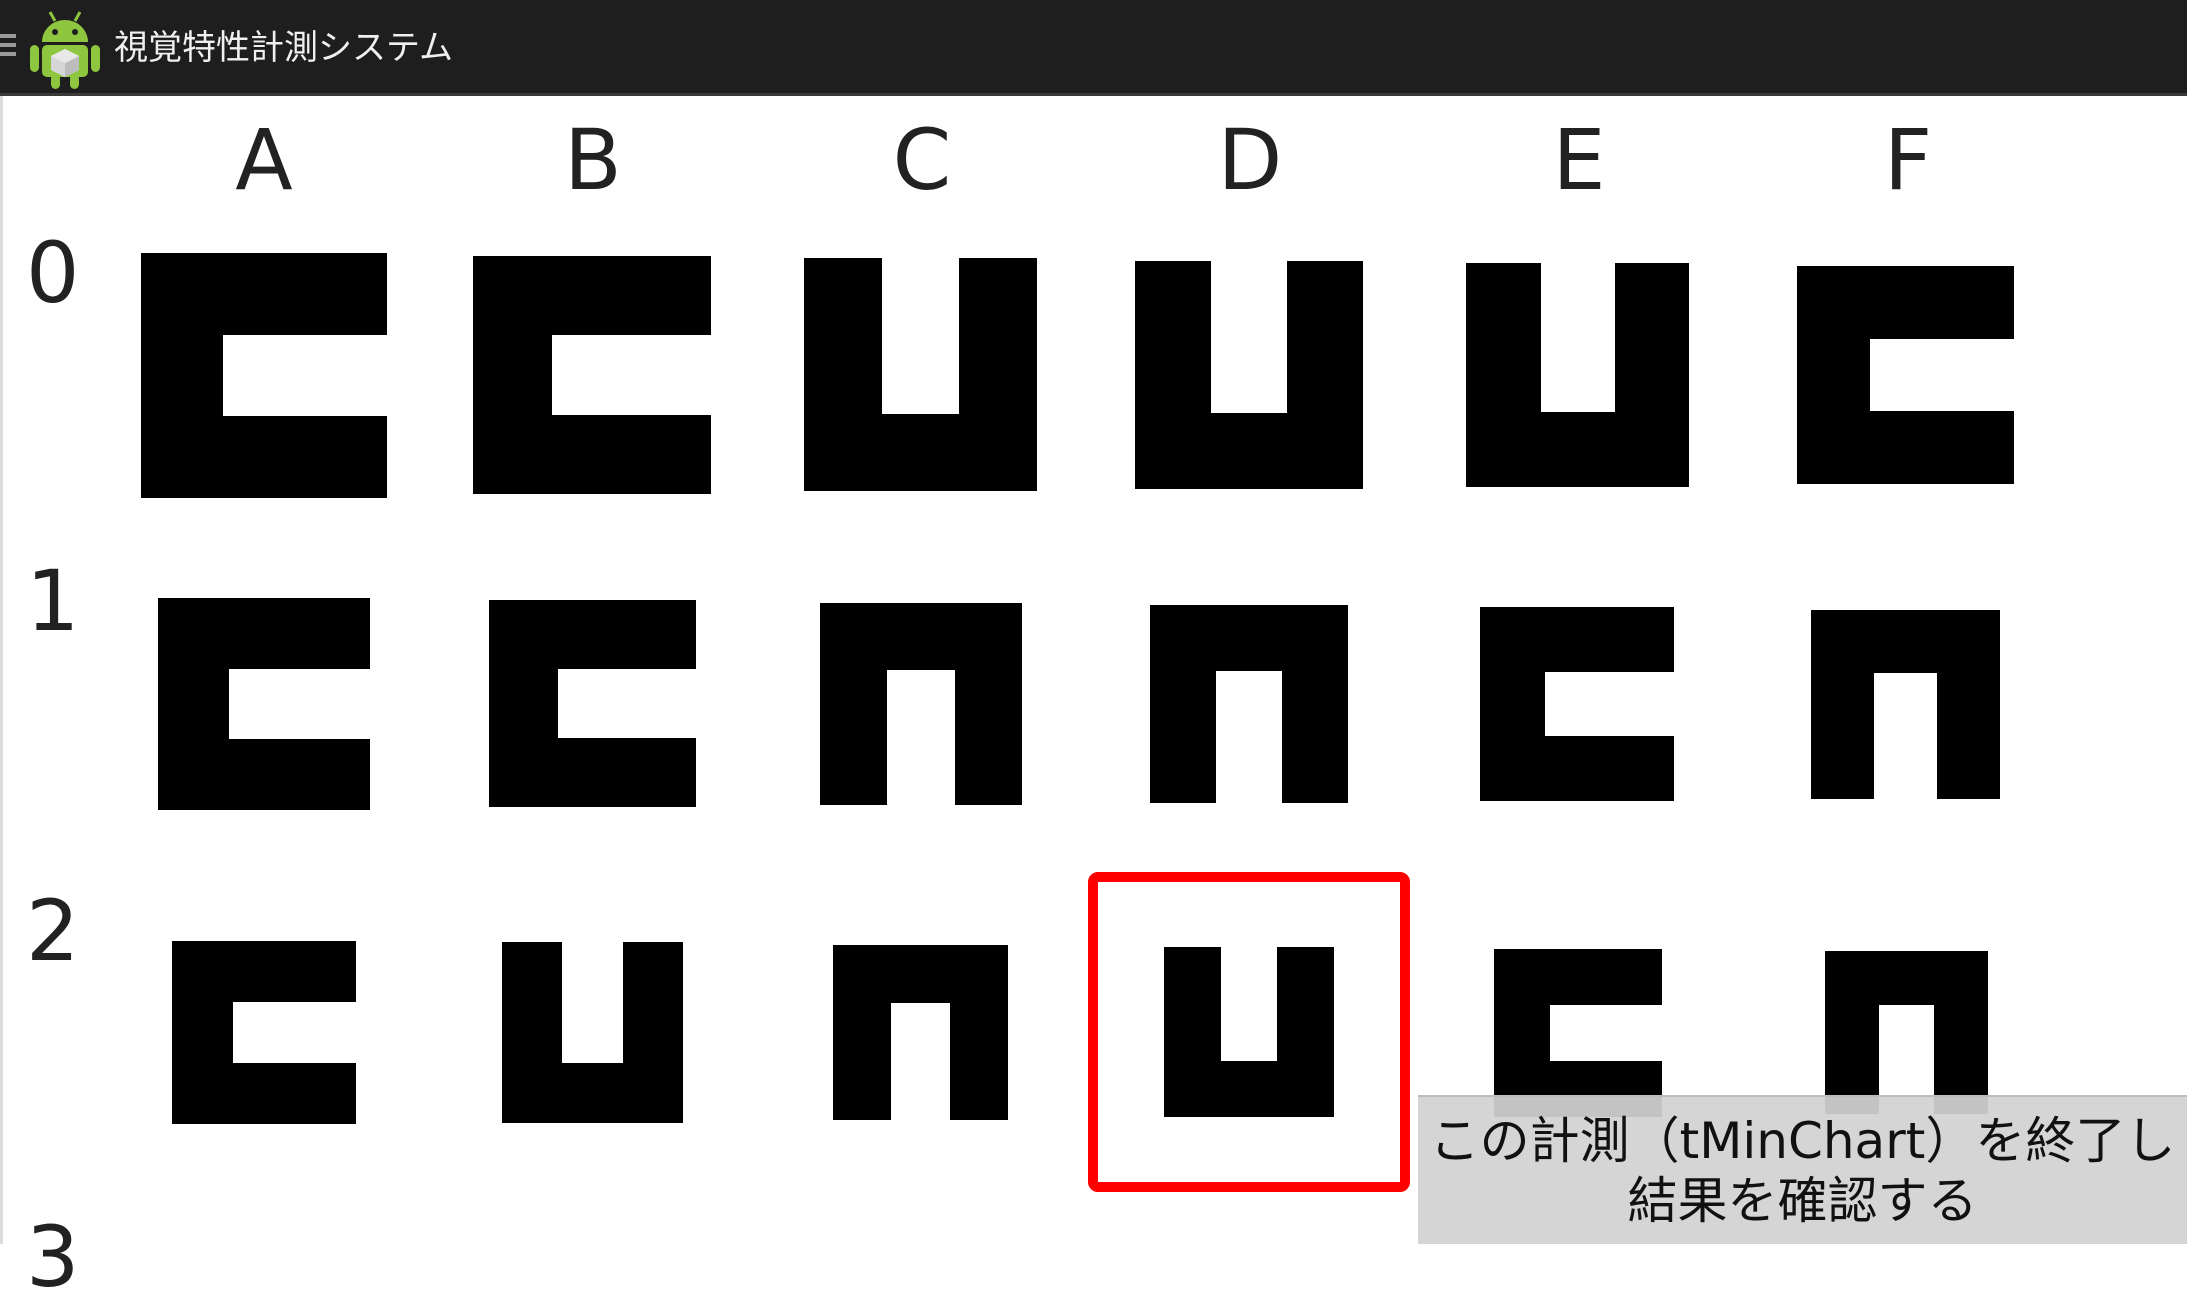 The image size is (2187, 1306). I want to click on optotype-f0, so click(1905, 375).